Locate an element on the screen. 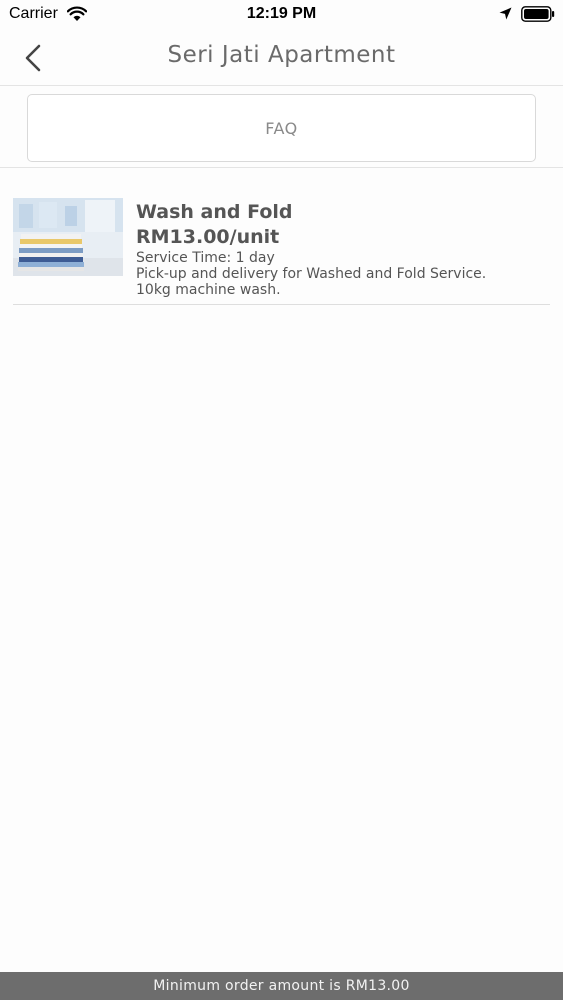  clock-time: 12:19 PM is located at coordinates (281, 13).